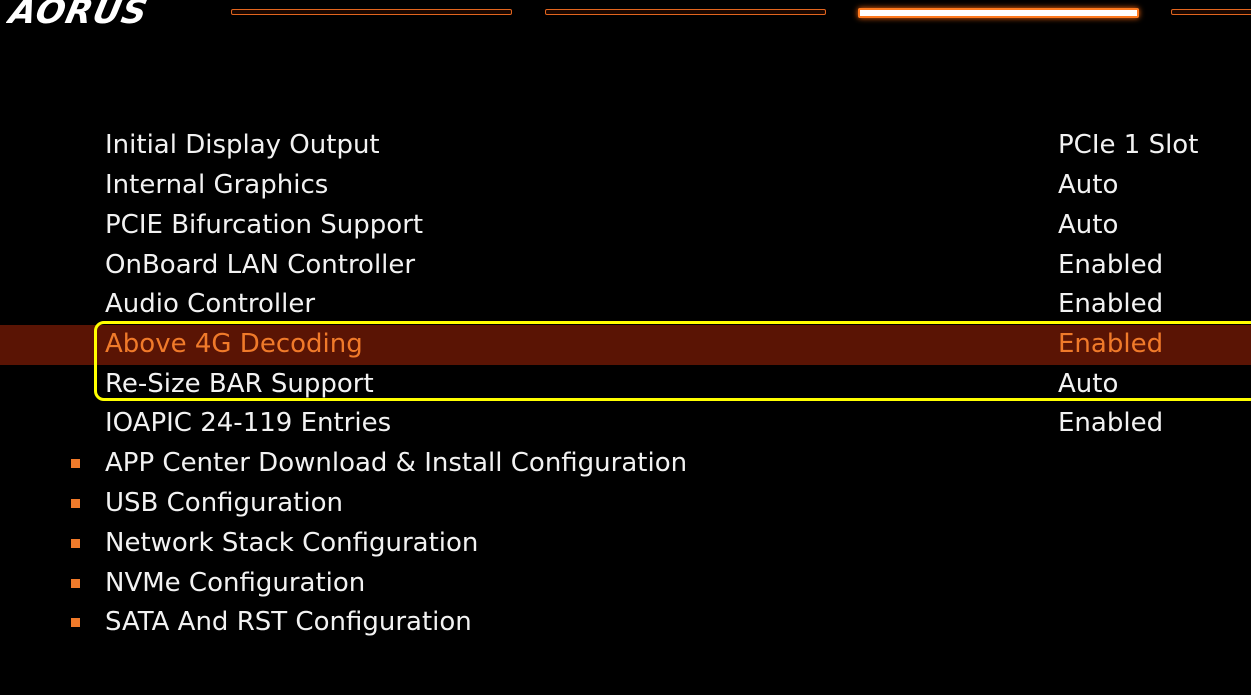 This screenshot has width=1251, height=695. I want to click on aorus-logo: AORUS, so click(91, 20).